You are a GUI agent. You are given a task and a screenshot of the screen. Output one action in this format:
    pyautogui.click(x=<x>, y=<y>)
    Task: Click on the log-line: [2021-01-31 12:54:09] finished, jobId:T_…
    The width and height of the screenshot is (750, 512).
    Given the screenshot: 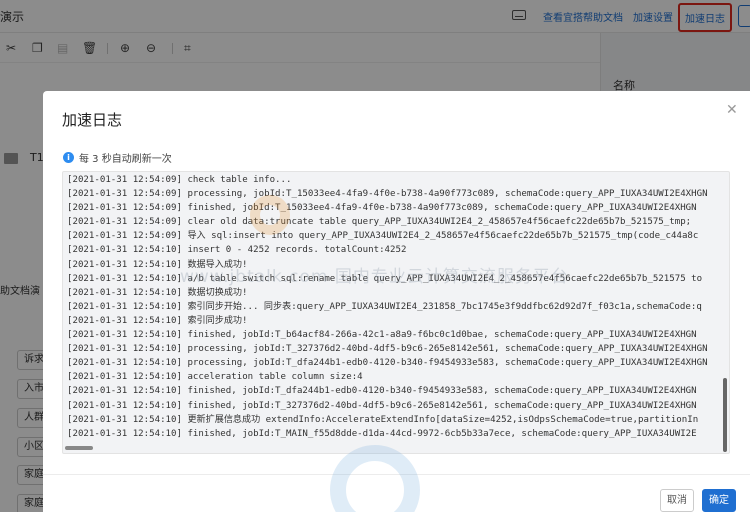 What is the action you would take?
    pyautogui.click(x=382, y=208)
    